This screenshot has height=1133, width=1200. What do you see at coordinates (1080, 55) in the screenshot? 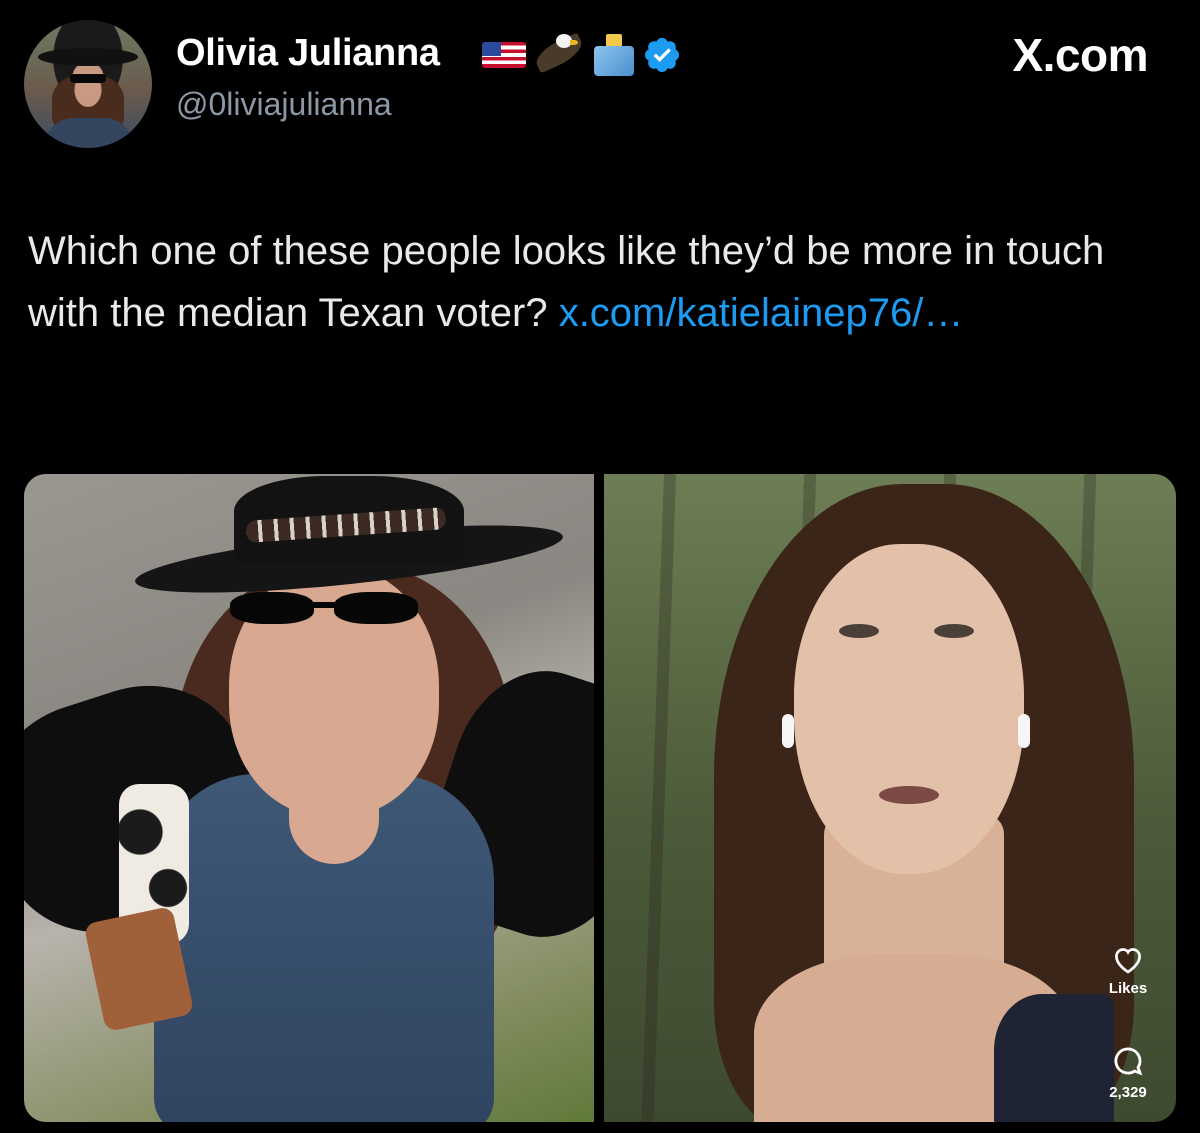
I see `brand-watermark: X.com` at bounding box center [1080, 55].